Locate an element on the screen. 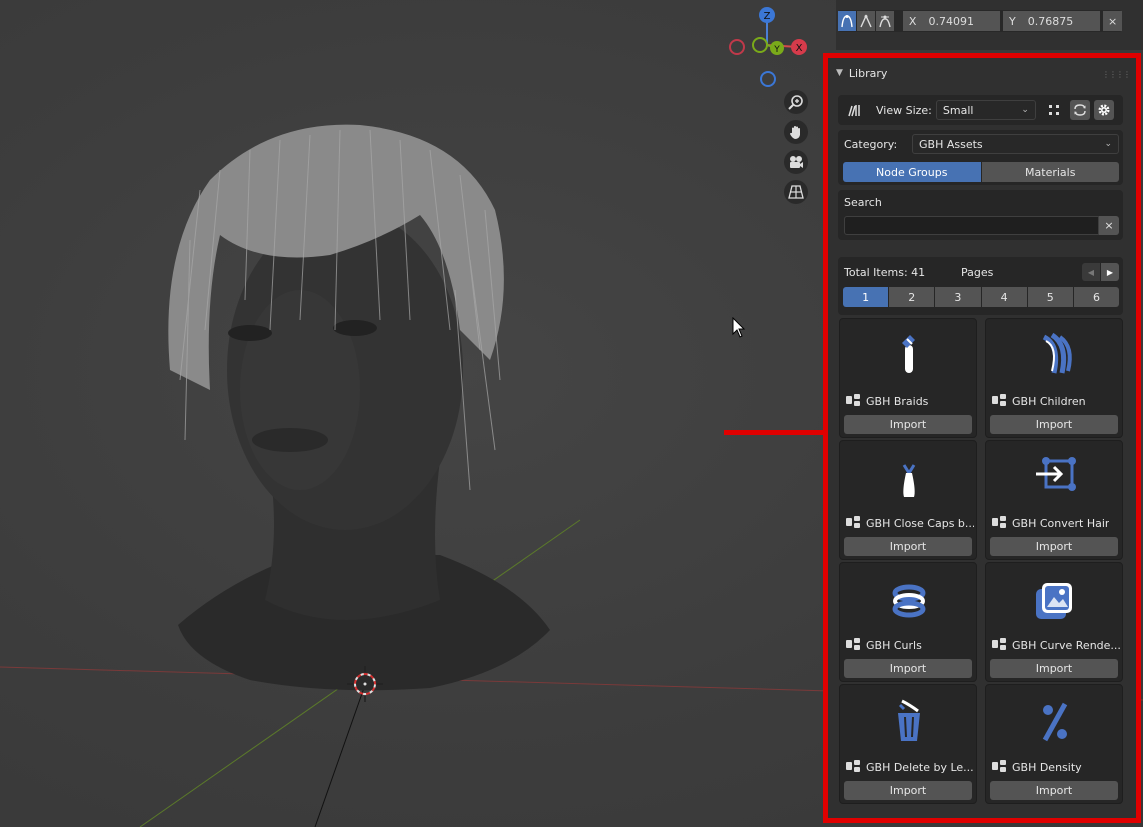 The width and height of the screenshot is (1143, 827). gizmo-neg-z is located at coordinates (768, 79).